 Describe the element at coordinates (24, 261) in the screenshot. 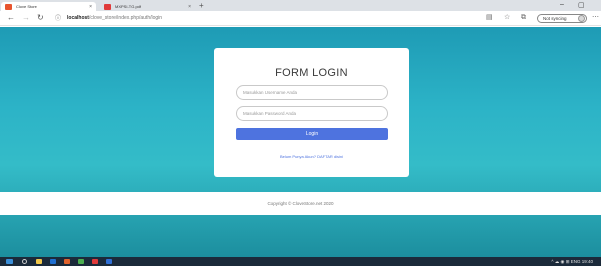

I see `search-icon` at that location.